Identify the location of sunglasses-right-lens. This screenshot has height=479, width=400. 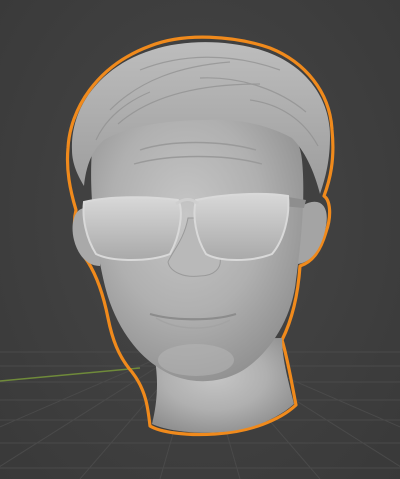
(241, 226).